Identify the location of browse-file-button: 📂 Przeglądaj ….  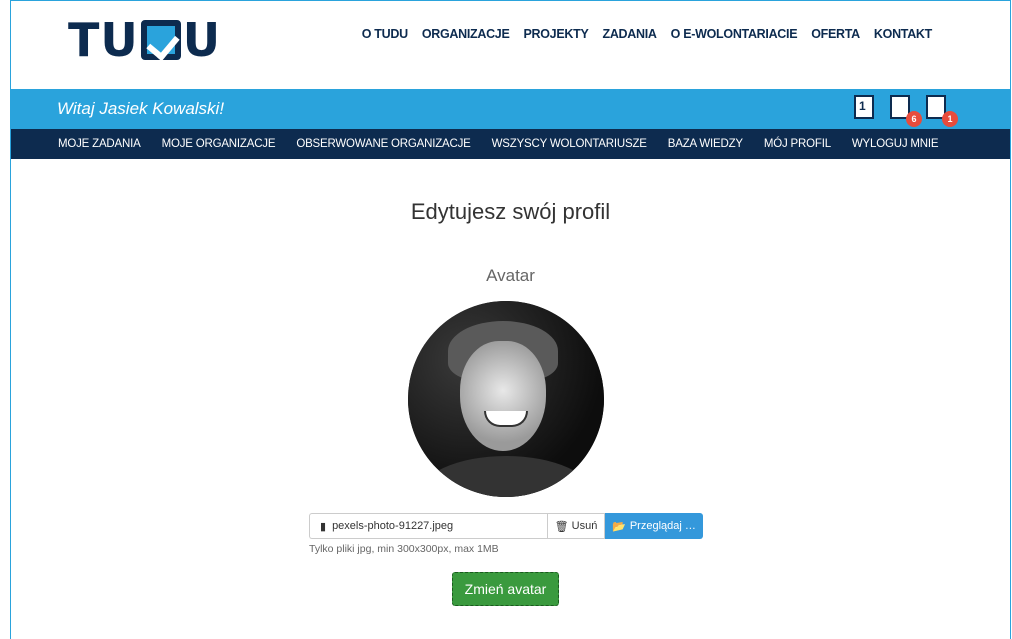
(654, 526).